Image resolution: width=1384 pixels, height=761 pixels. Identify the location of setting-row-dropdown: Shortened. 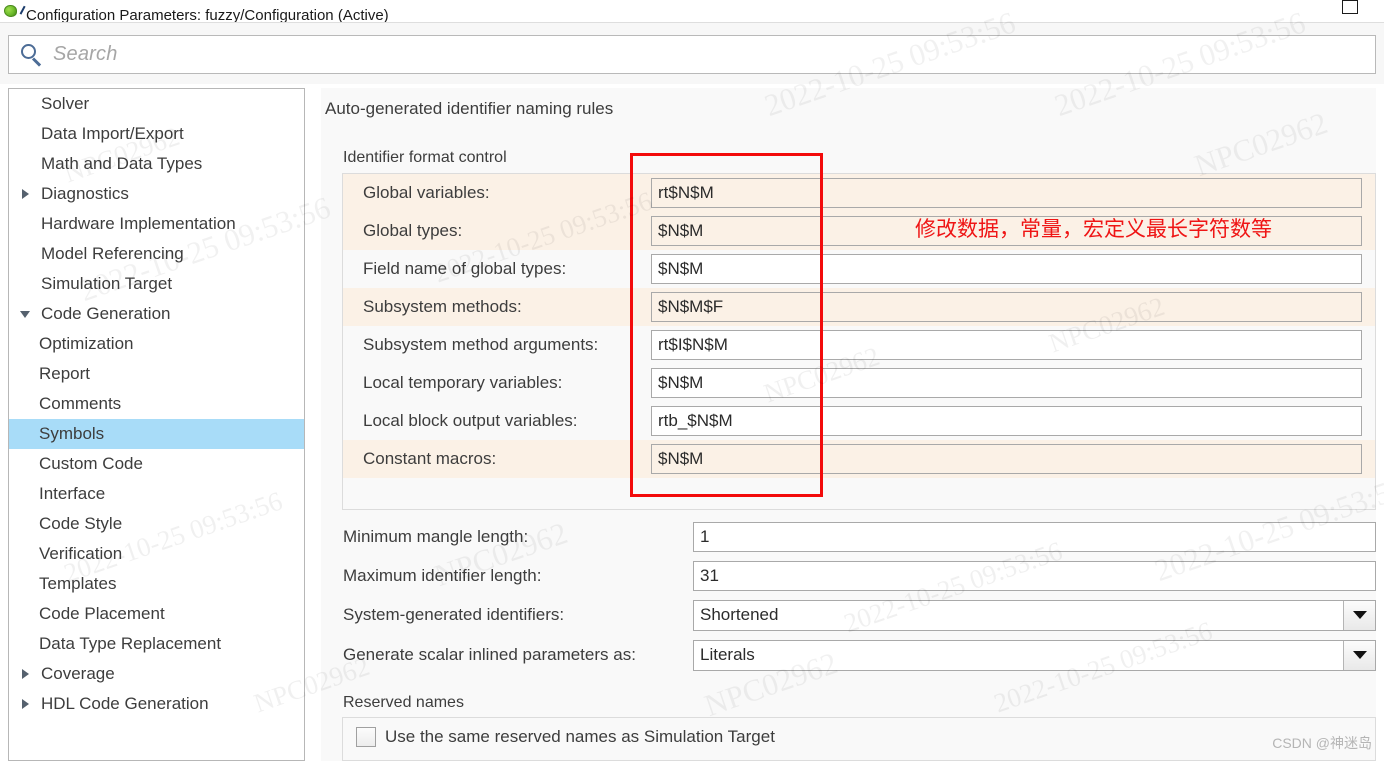
(1034, 615).